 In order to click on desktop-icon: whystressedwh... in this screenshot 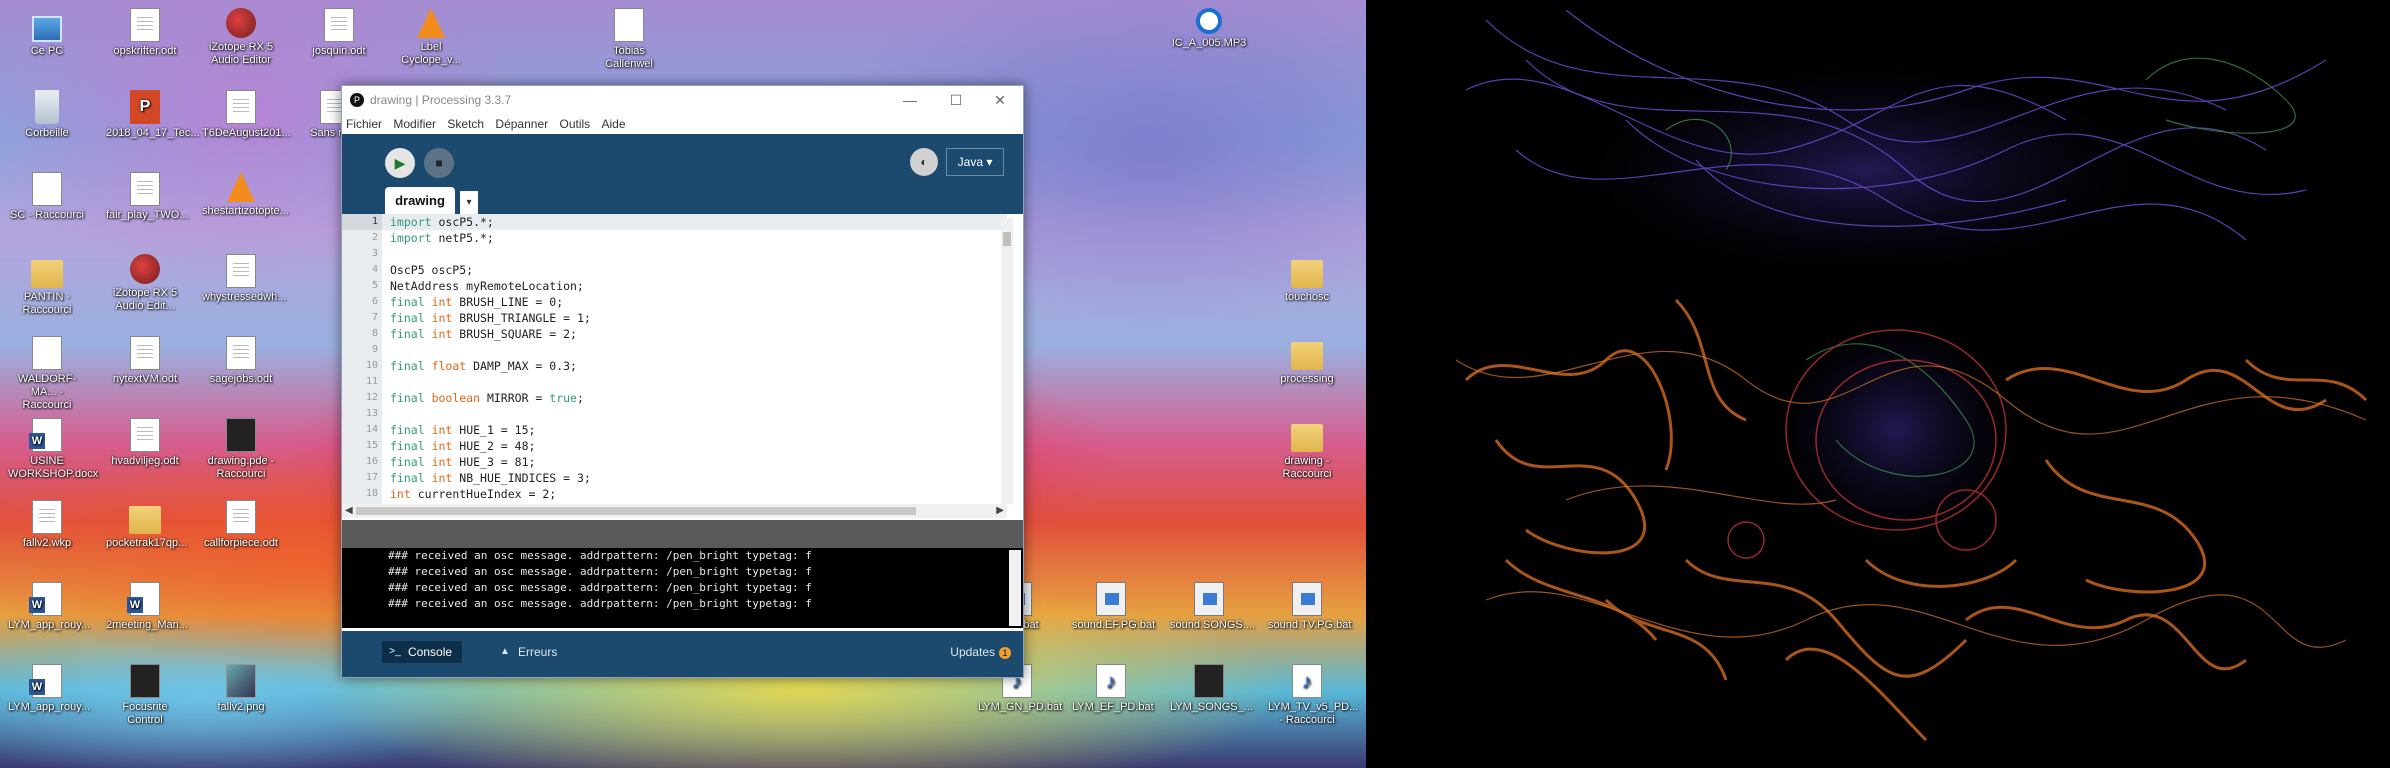, I will do `click(244, 279)`.